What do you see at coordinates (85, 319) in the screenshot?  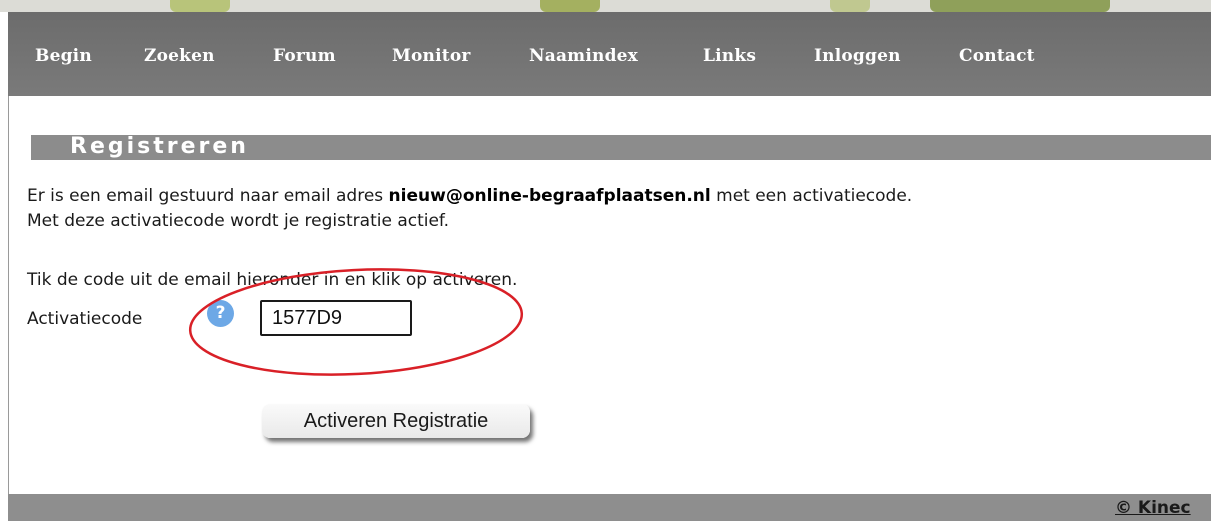 I see `activation-code-label: Activatiecode` at bounding box center [85, 319].